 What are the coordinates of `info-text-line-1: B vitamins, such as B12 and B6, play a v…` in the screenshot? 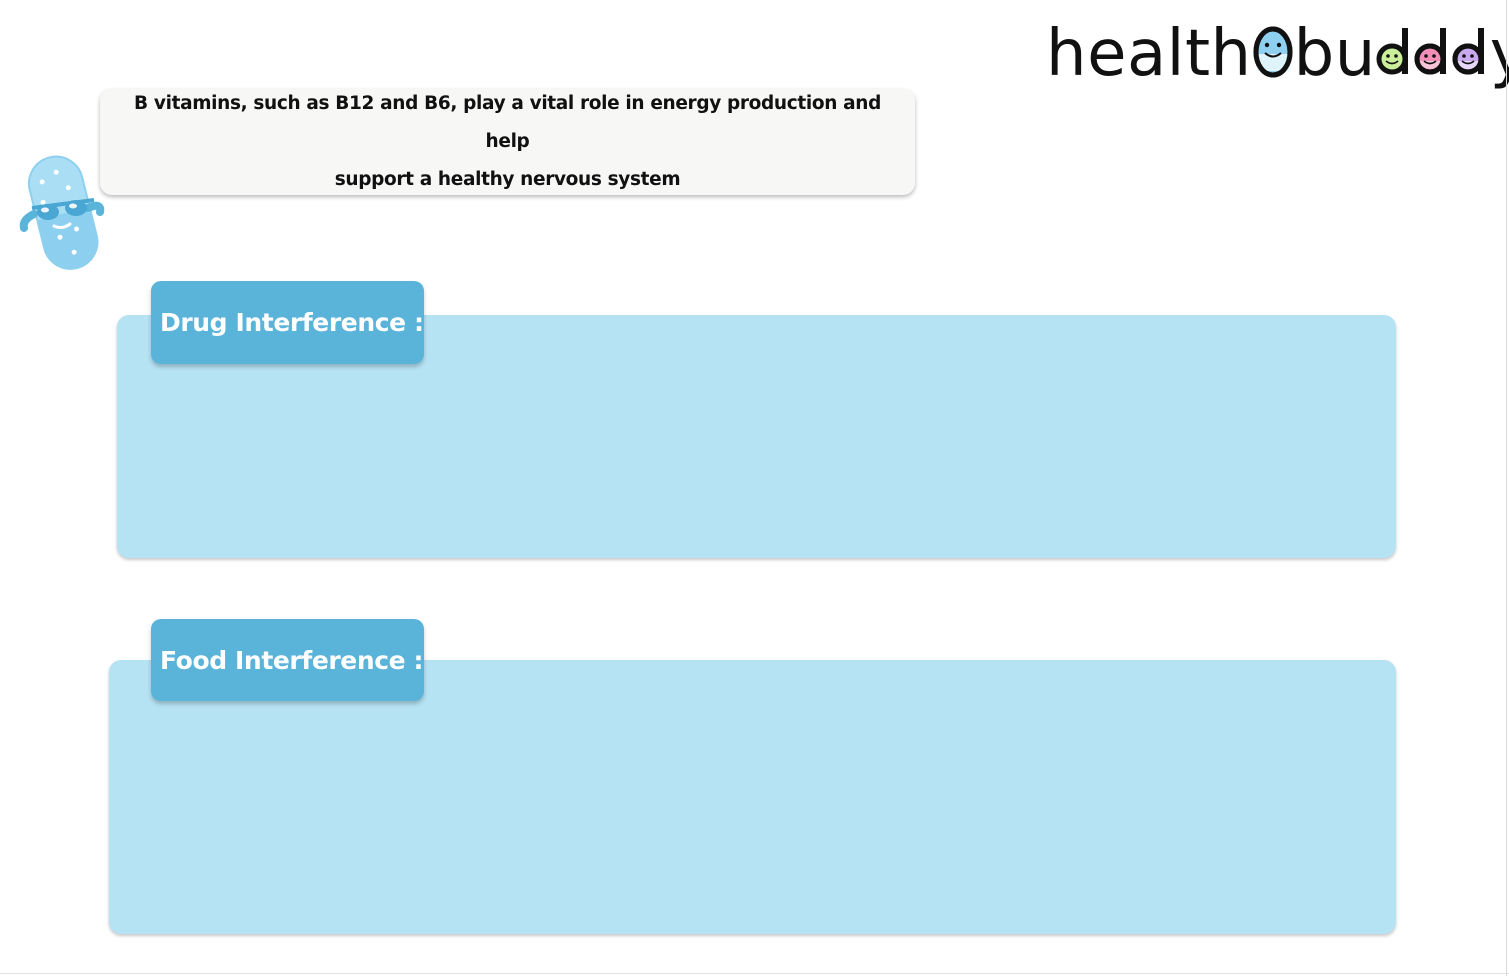 It's located at (507, 122).